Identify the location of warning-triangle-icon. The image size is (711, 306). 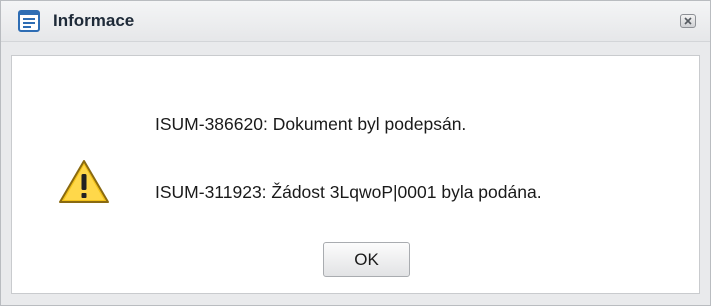
(84, 182).